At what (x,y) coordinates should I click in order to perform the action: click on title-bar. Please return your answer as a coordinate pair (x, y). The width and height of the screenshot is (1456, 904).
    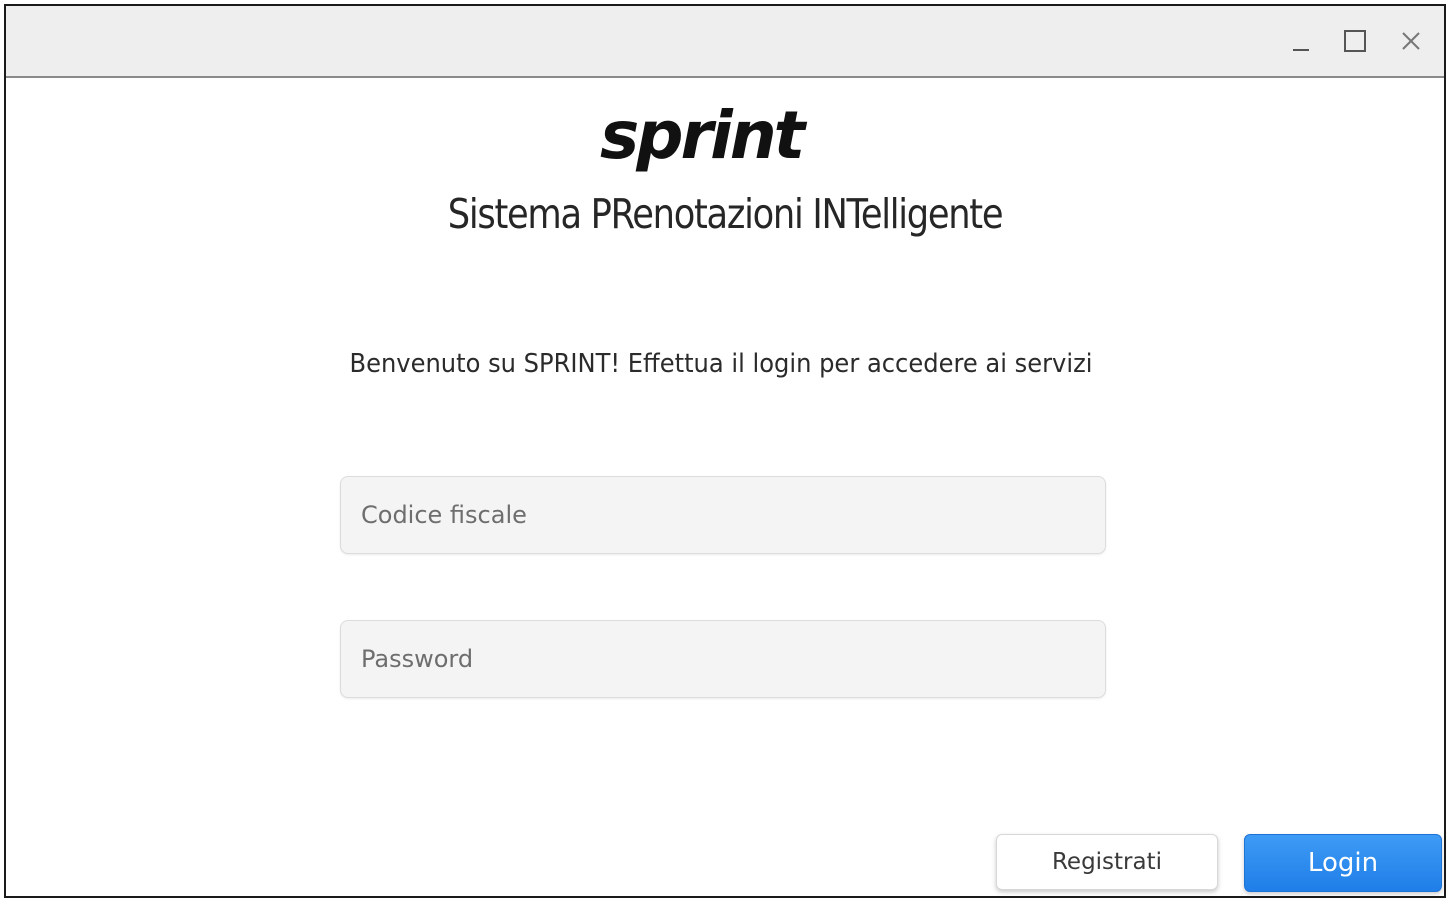
    Looking at the image, I should click on (725, 42).